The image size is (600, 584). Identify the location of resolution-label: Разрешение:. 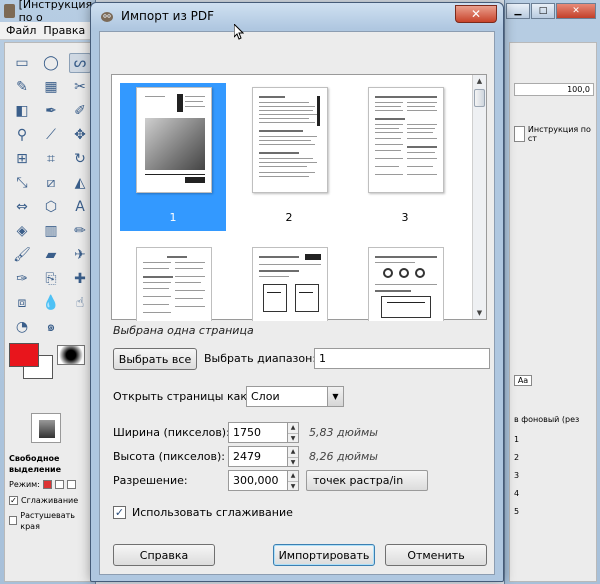
(150, 480).